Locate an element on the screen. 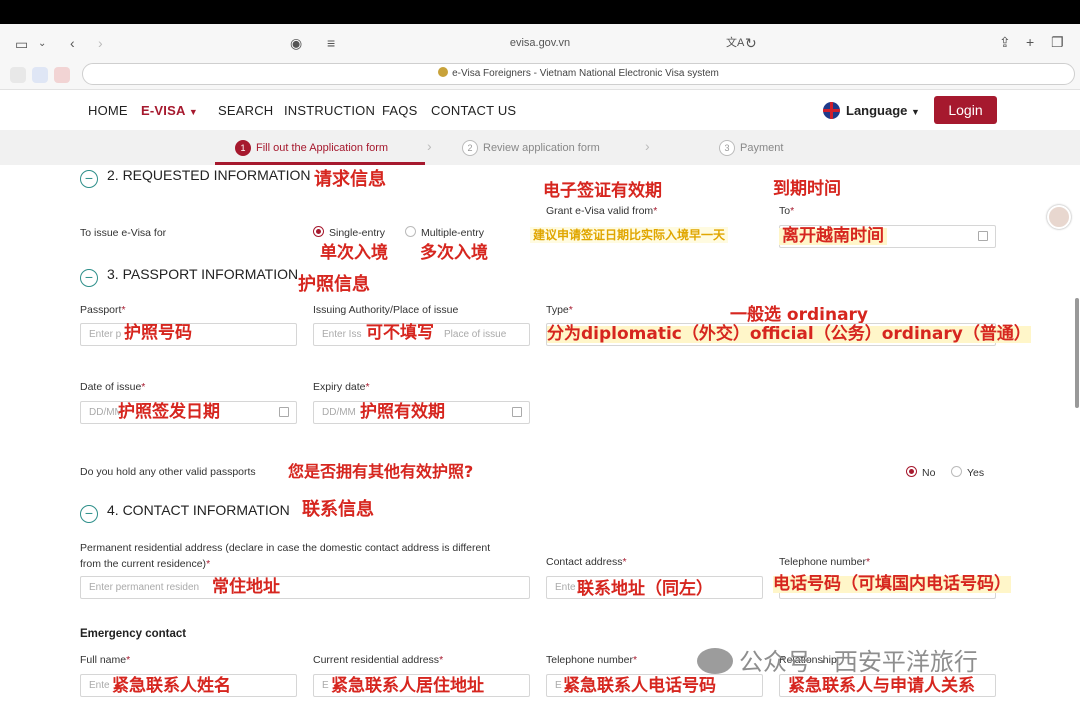 This screenshot has height=702, width=1080. reload-icon: ↻ is located at coordinates (751, 43).